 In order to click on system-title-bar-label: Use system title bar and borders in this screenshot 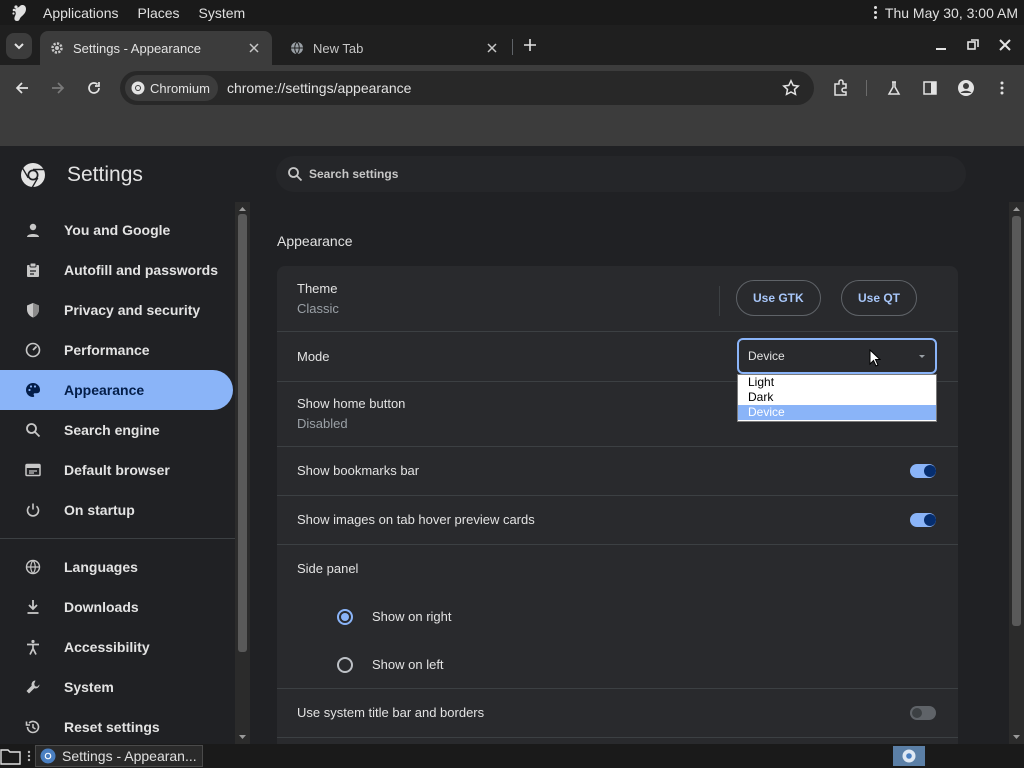, I will do `click(391, 712)`.